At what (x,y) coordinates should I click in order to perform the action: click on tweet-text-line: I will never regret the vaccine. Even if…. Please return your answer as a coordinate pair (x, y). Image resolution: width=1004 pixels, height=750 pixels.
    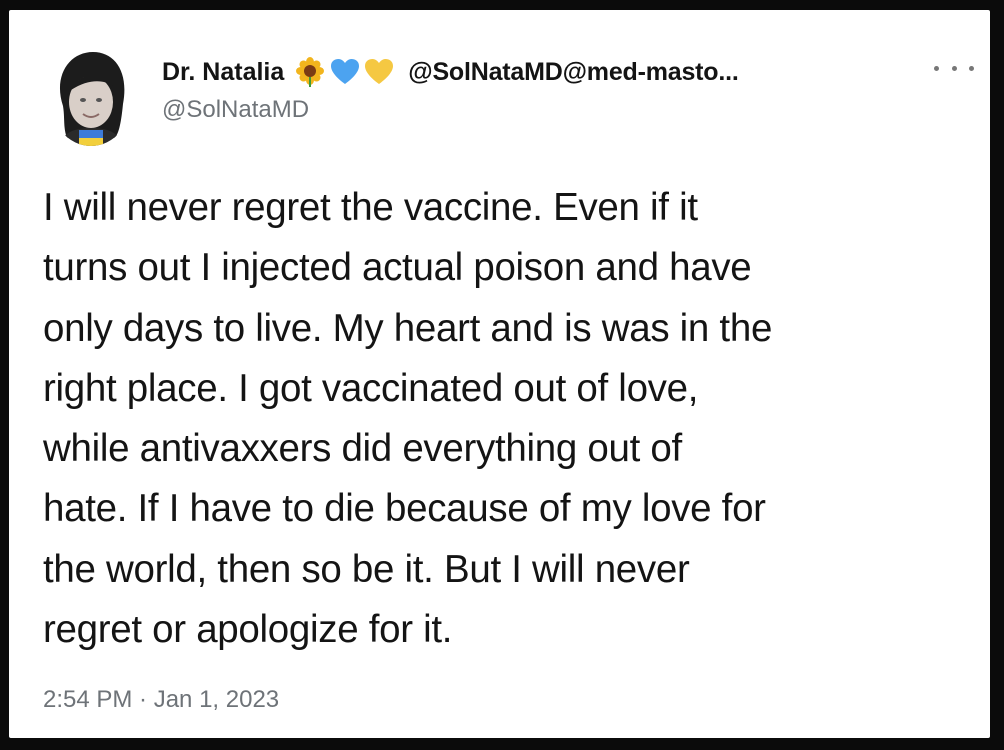
    Looking at the image, I should click on (370, 207).